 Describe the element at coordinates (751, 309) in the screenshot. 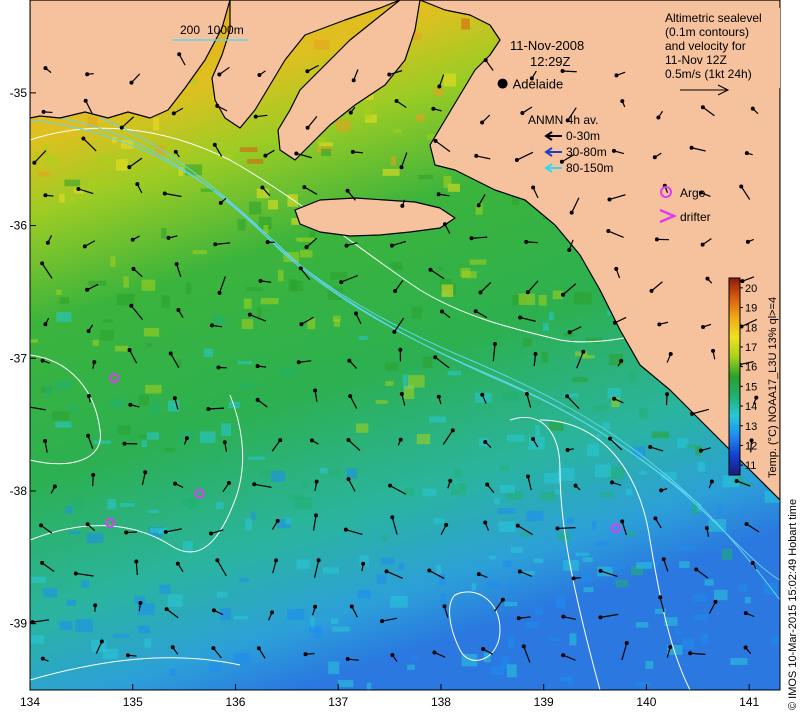

I see `colorbar-tick-label: 19` at that location.